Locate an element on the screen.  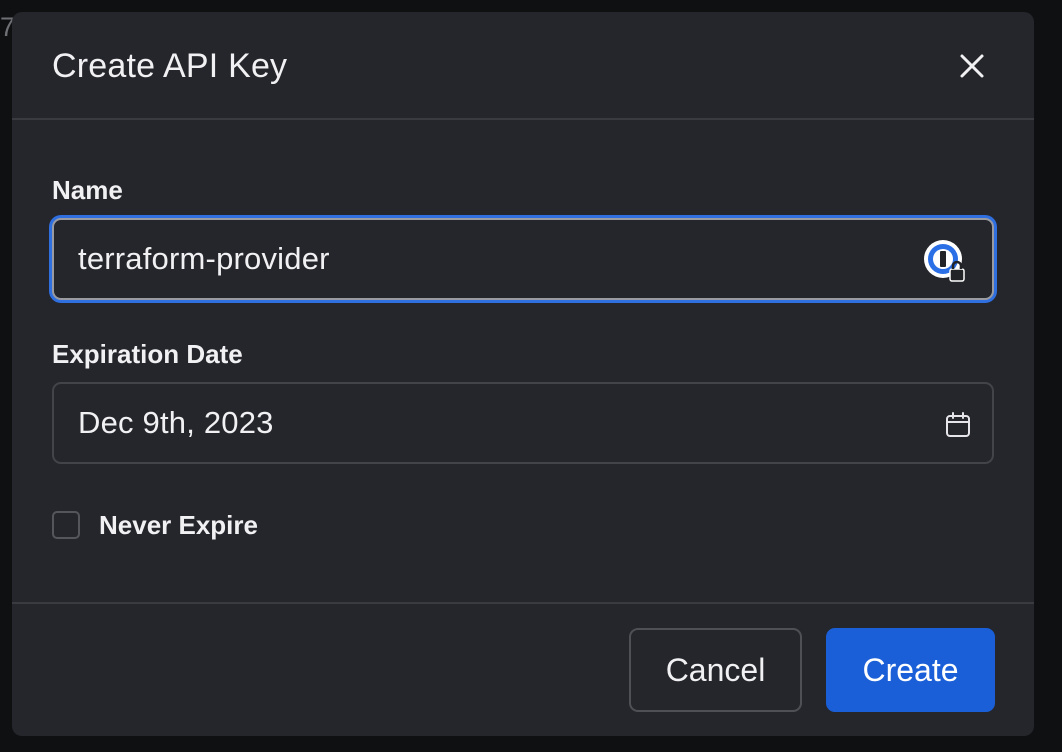
create-button: Create is located at coordinates (910, 670).